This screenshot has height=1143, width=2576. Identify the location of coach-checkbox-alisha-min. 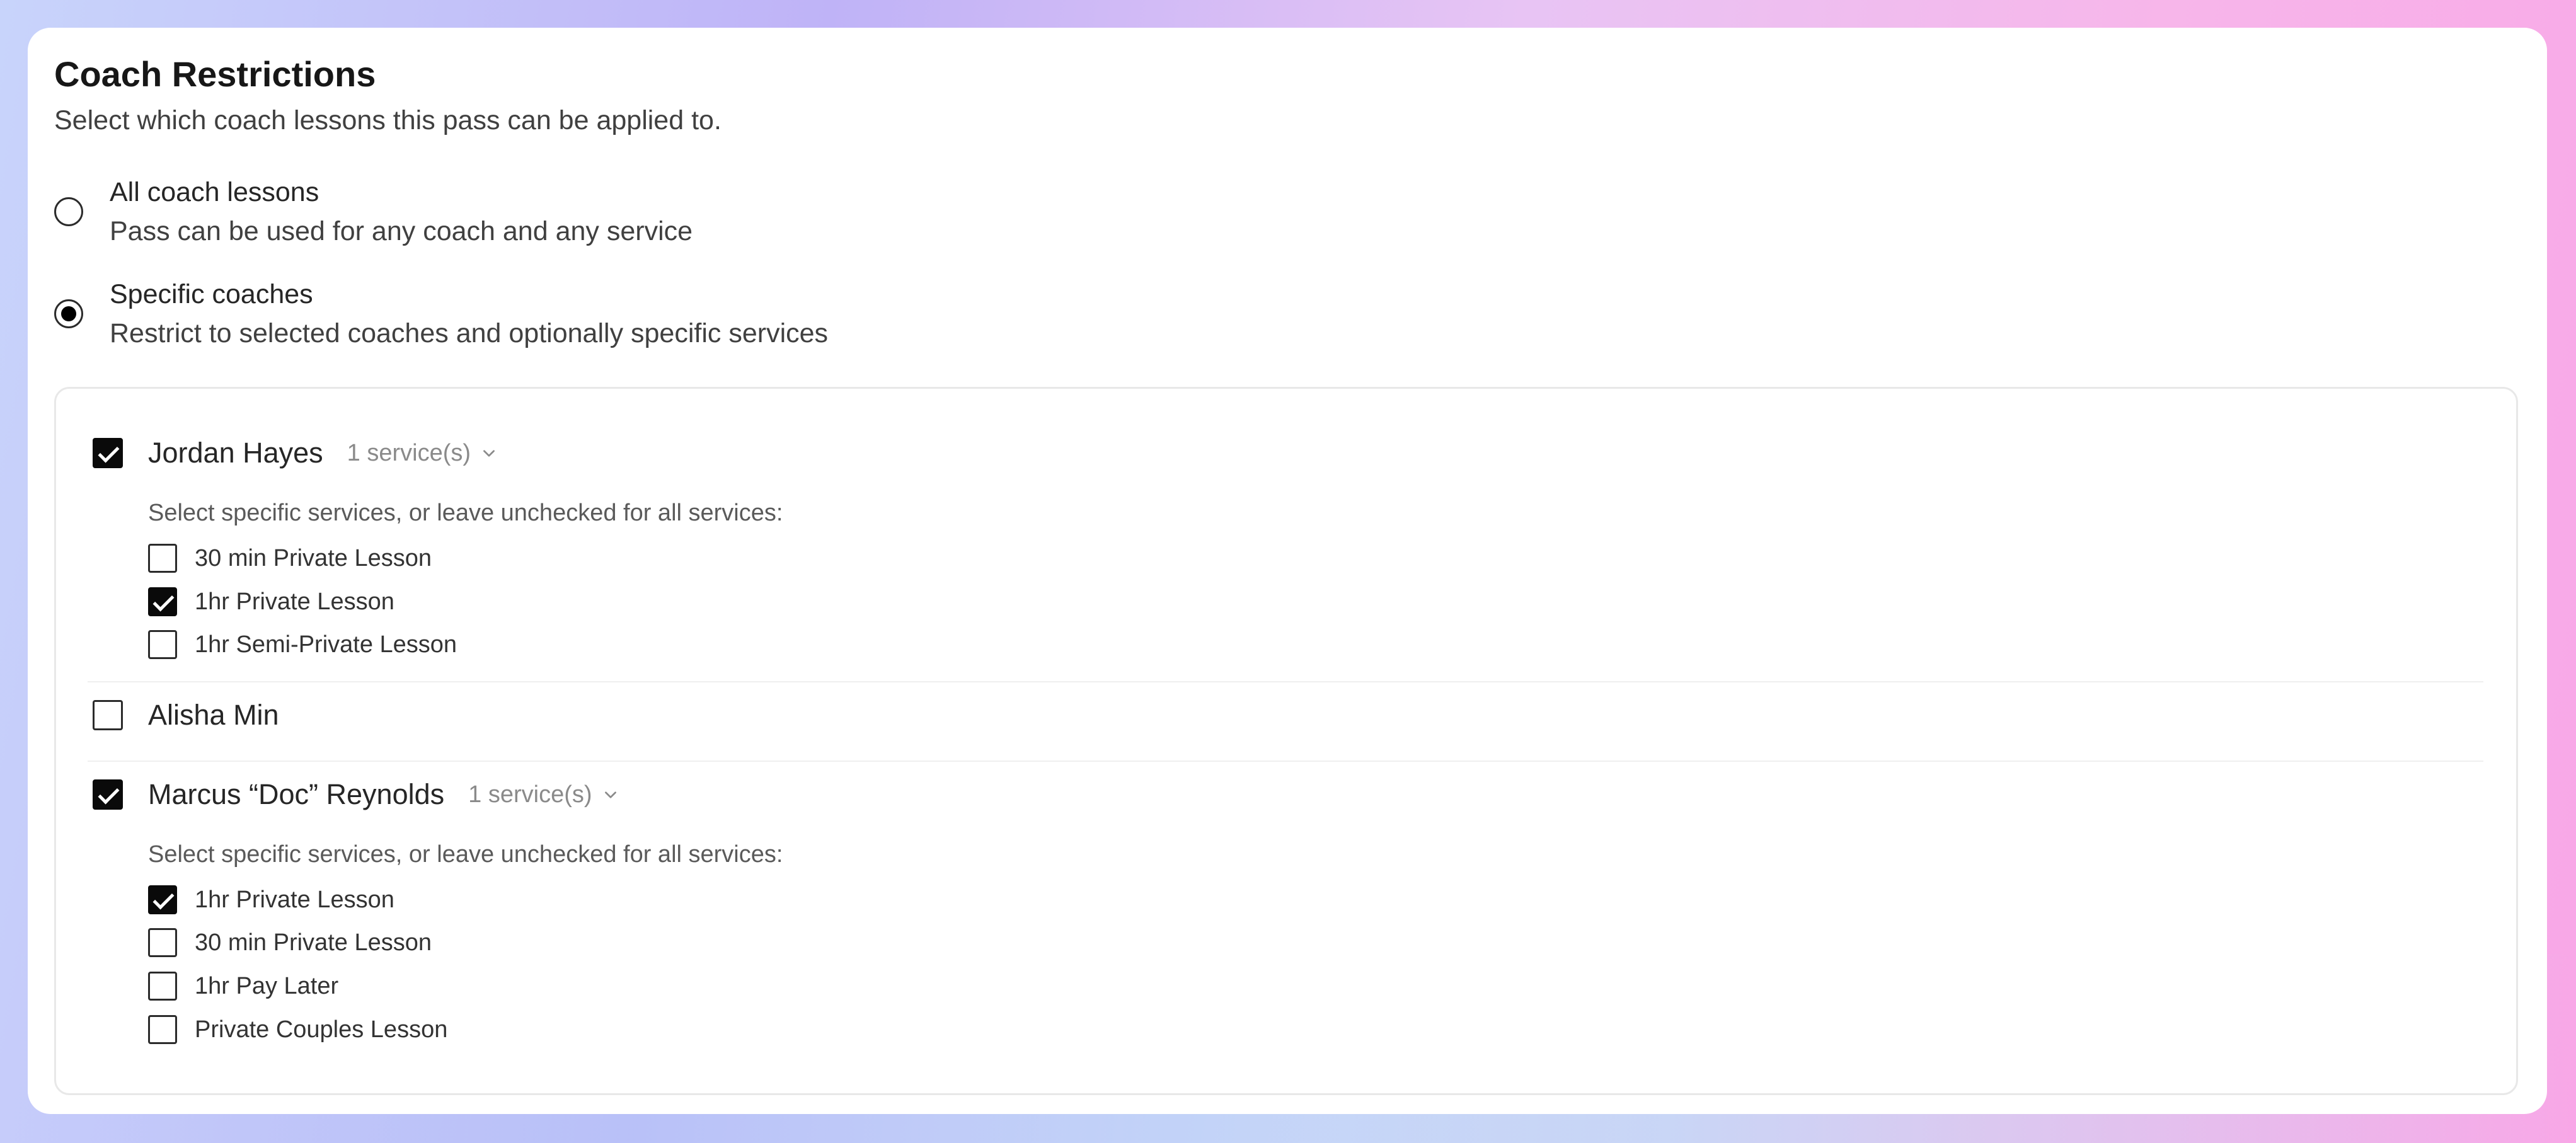
(108, 715).